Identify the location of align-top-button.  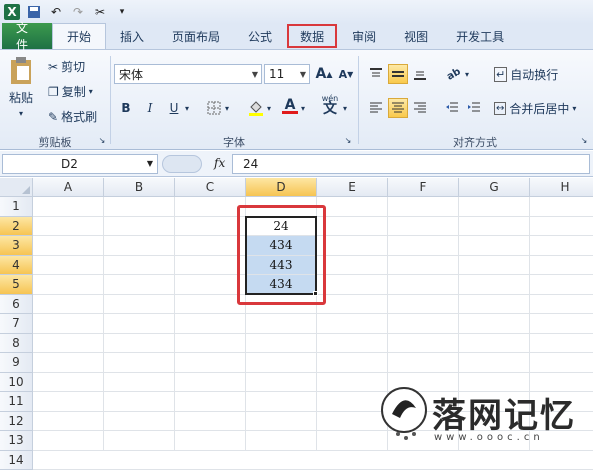
(376, 74).